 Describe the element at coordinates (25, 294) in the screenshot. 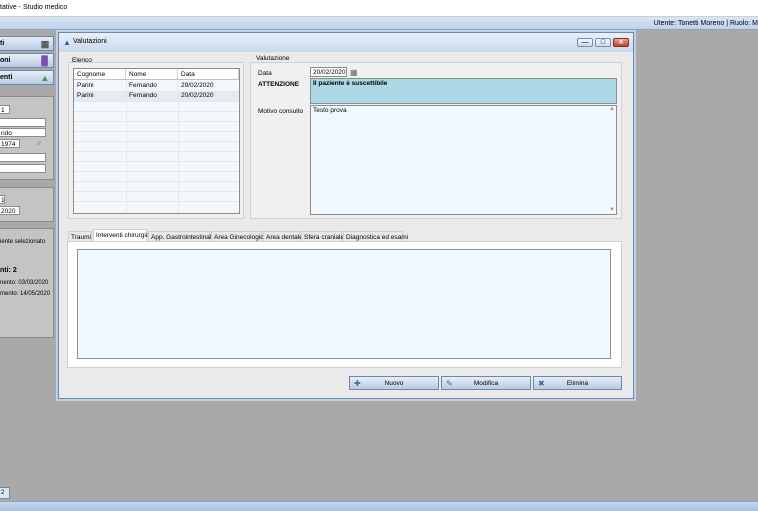

I see `date-2-text: mento: 14/05/2020` at that location.